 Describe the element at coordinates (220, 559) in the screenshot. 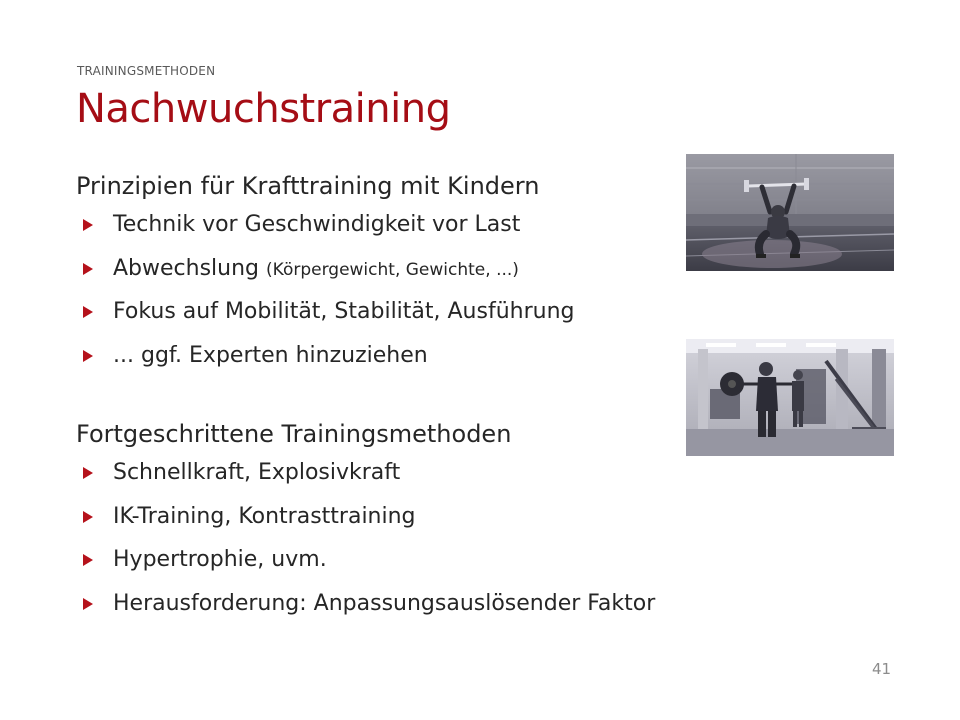

I see `bullet-text: Hypertrophie, uvm.` at that location.